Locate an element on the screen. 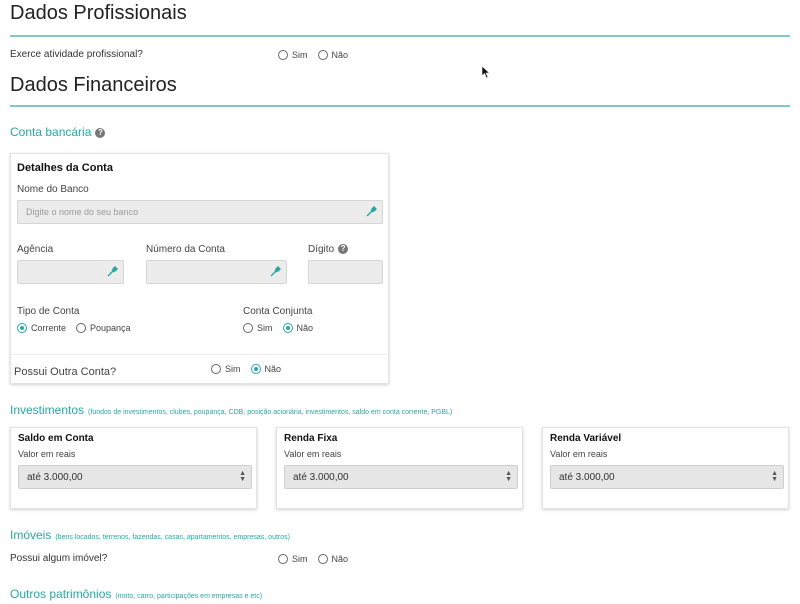  radio-corrente: Corrente is located at coordinates (41, 328).